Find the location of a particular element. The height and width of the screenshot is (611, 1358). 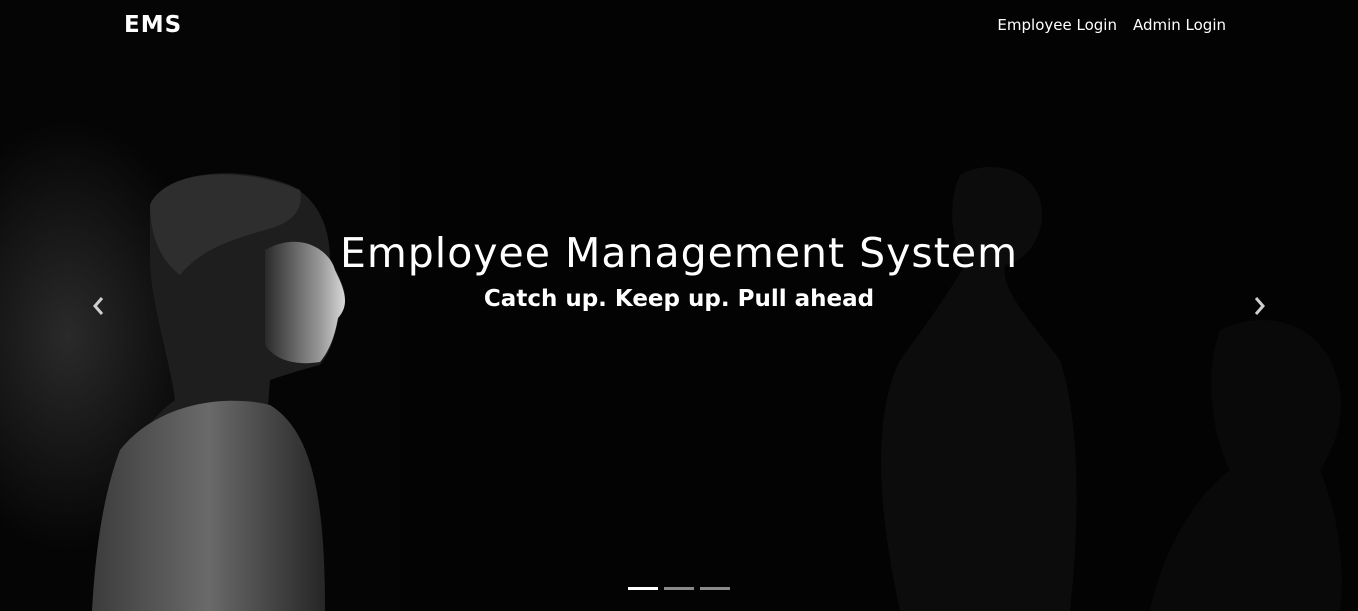

carousel-indicators is located at coordinates (679, 588).